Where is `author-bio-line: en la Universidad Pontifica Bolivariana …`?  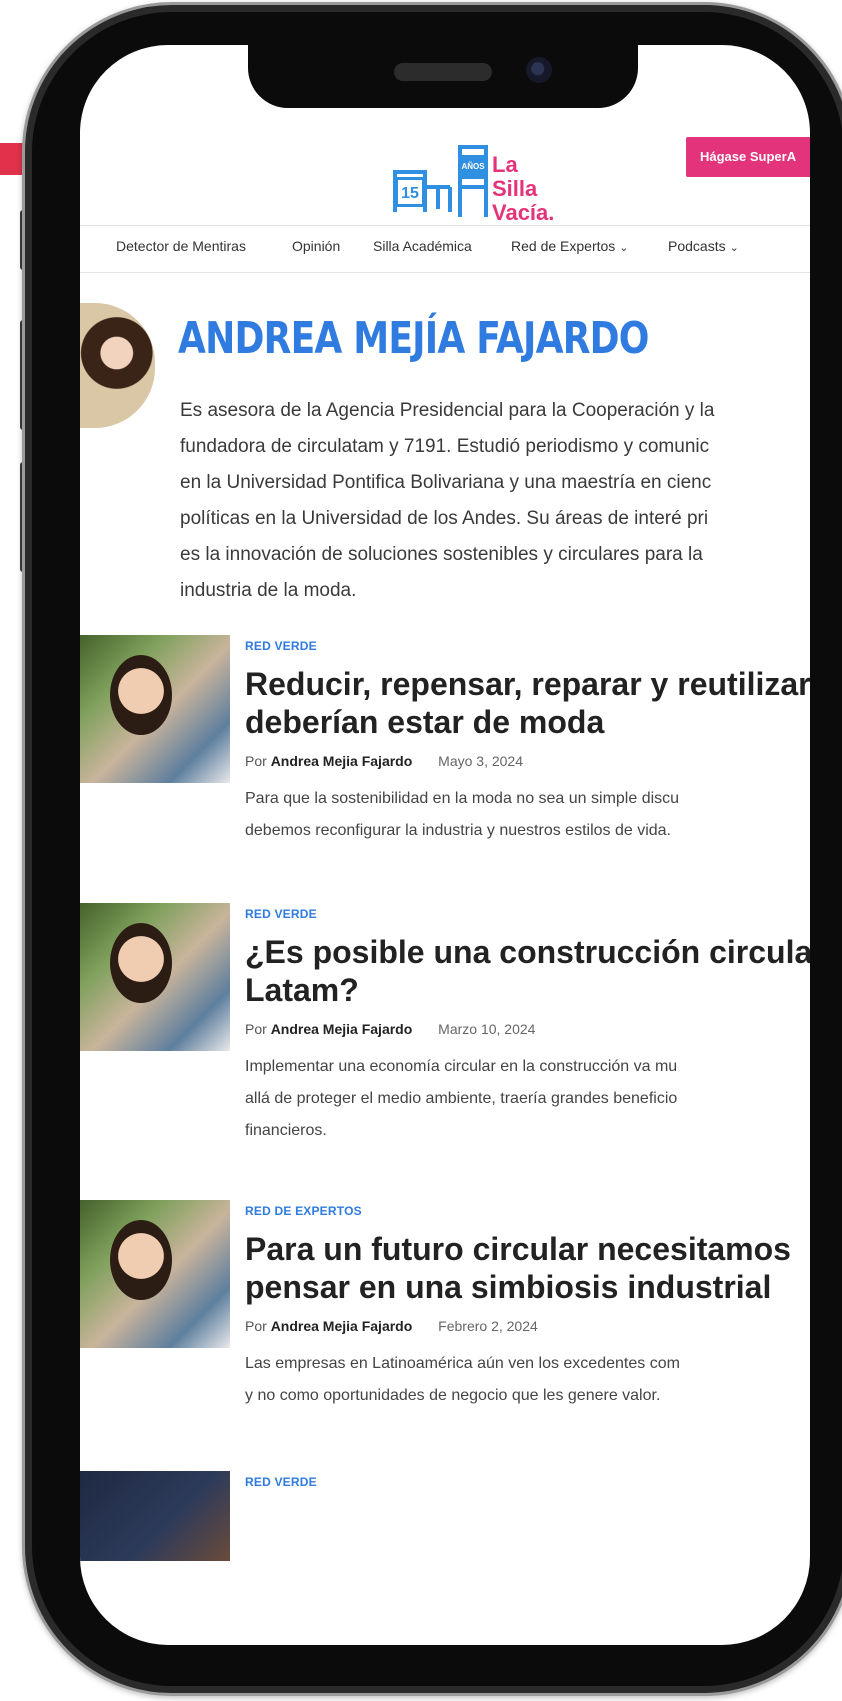
author-bio-line: en la Universidad Pontifica Bolivariana … is located at coordinates (446, 482).